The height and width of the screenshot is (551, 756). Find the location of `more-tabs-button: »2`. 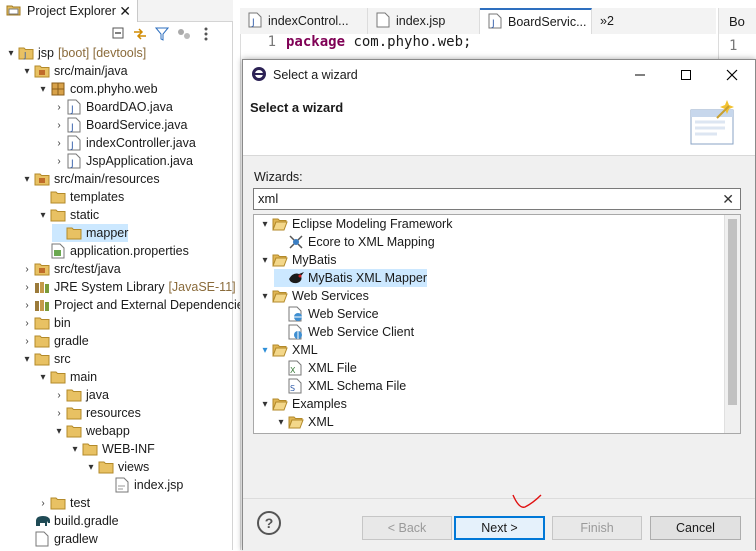

more-tabs-button: »2 is located at coordinates (612, 21).